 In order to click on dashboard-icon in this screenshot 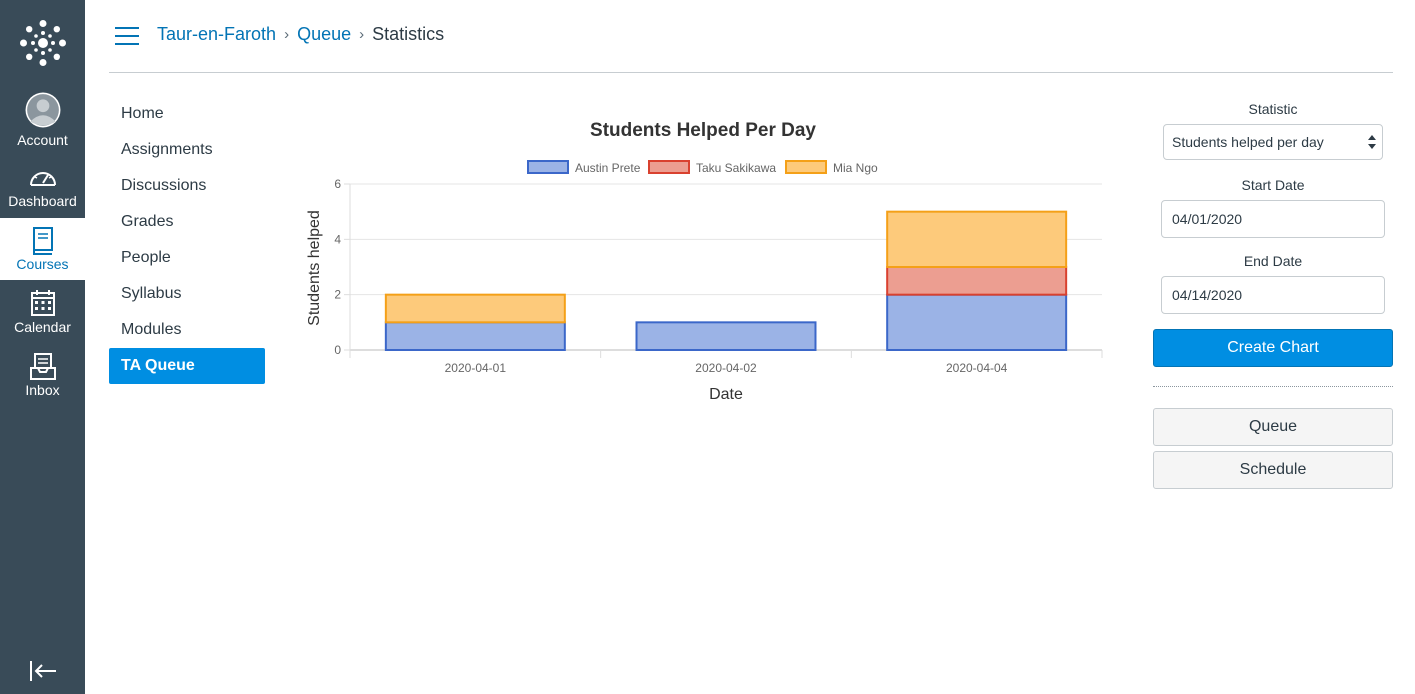, I will do `click(43, 179)`.